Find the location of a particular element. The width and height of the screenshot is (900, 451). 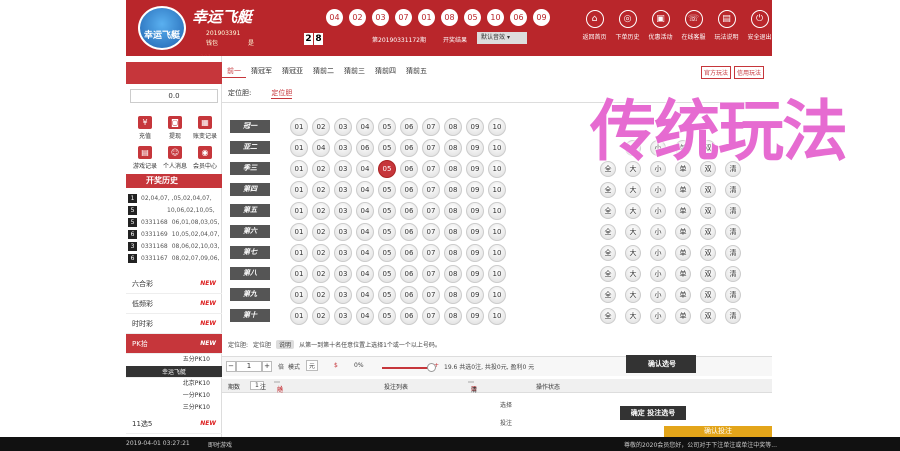

lottery-item-pk10: PK拾 NEW is located at coordinates (174, 344).